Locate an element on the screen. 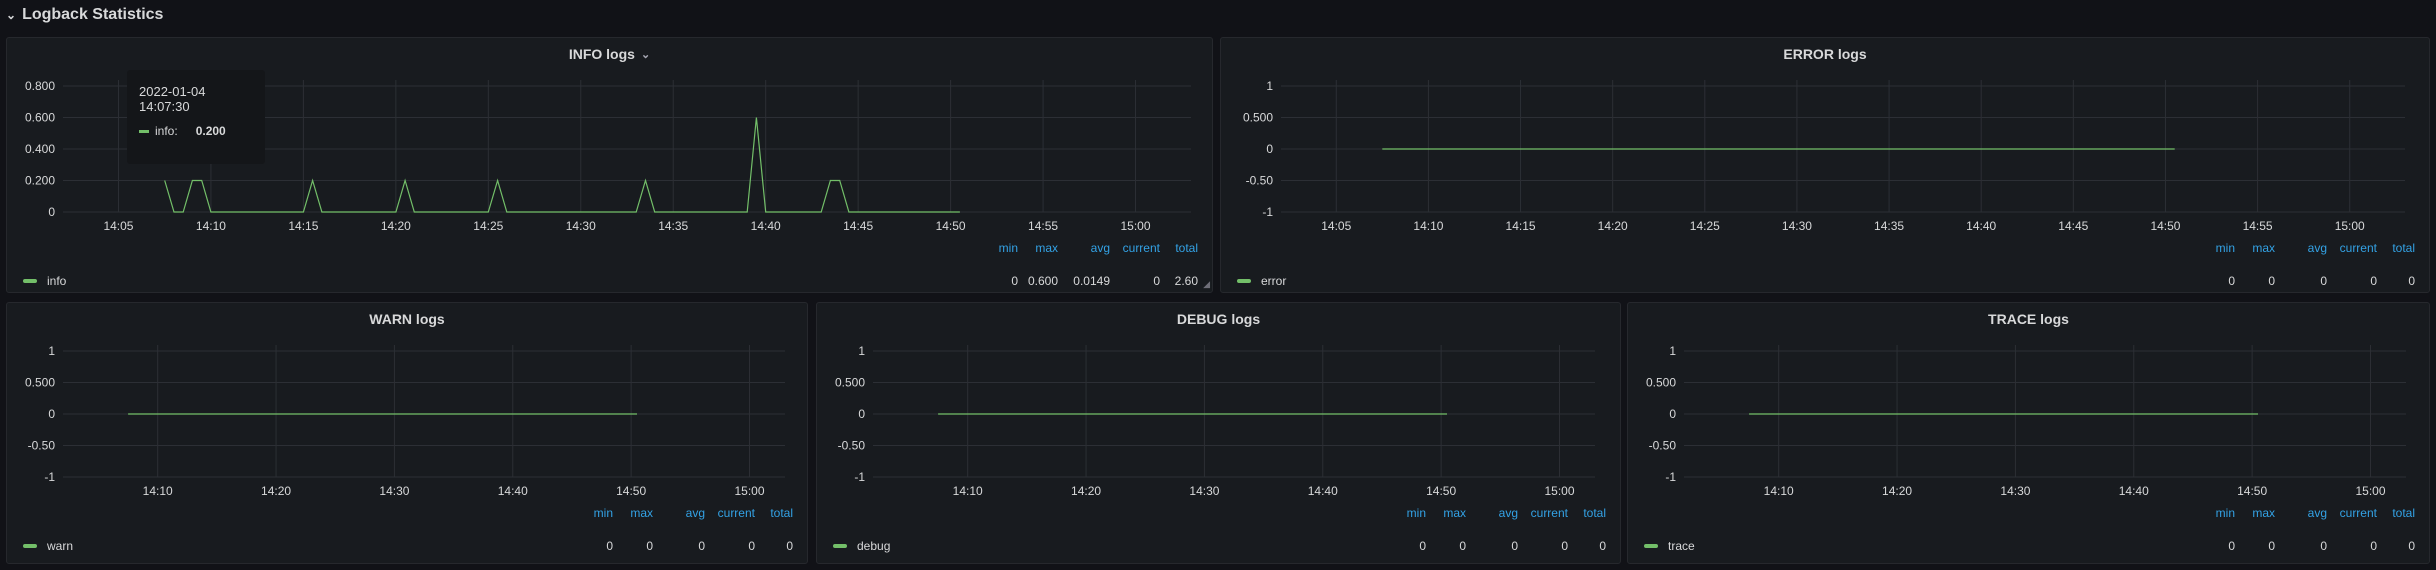 The image size is (2436, 570). legend-label: warn is located at coordinates (60, 546).